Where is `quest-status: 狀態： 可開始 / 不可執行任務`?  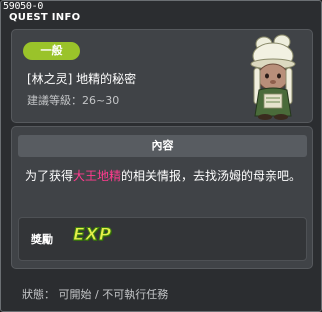 quest-status: 狀態： 可開始 / 不可執行任務 is located at coordinates (95, 294).